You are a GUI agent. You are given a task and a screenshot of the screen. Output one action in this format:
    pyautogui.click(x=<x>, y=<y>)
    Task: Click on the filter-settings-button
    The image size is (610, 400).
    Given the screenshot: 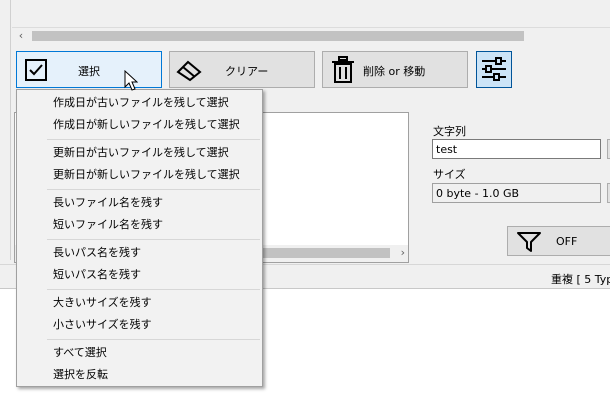 What is the action you would take?
    pyautogui.click(x=494, y=69)
    